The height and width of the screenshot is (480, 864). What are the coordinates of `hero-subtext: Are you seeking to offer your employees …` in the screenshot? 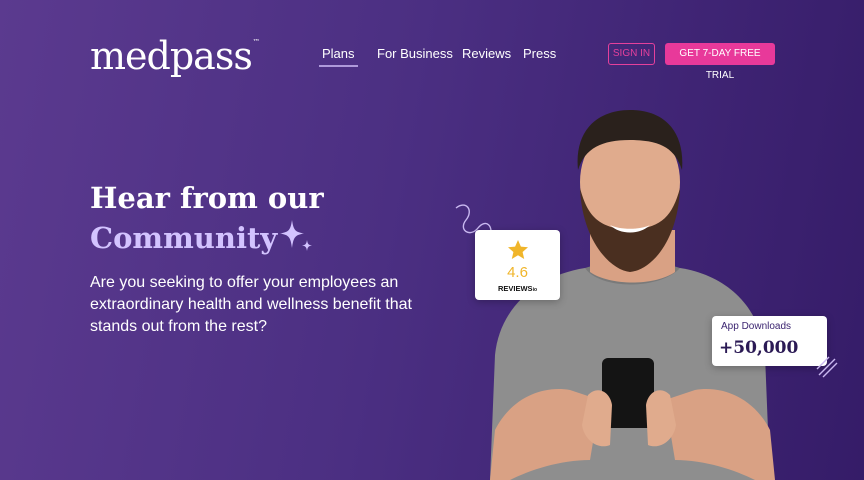 It's located at (251, 304).